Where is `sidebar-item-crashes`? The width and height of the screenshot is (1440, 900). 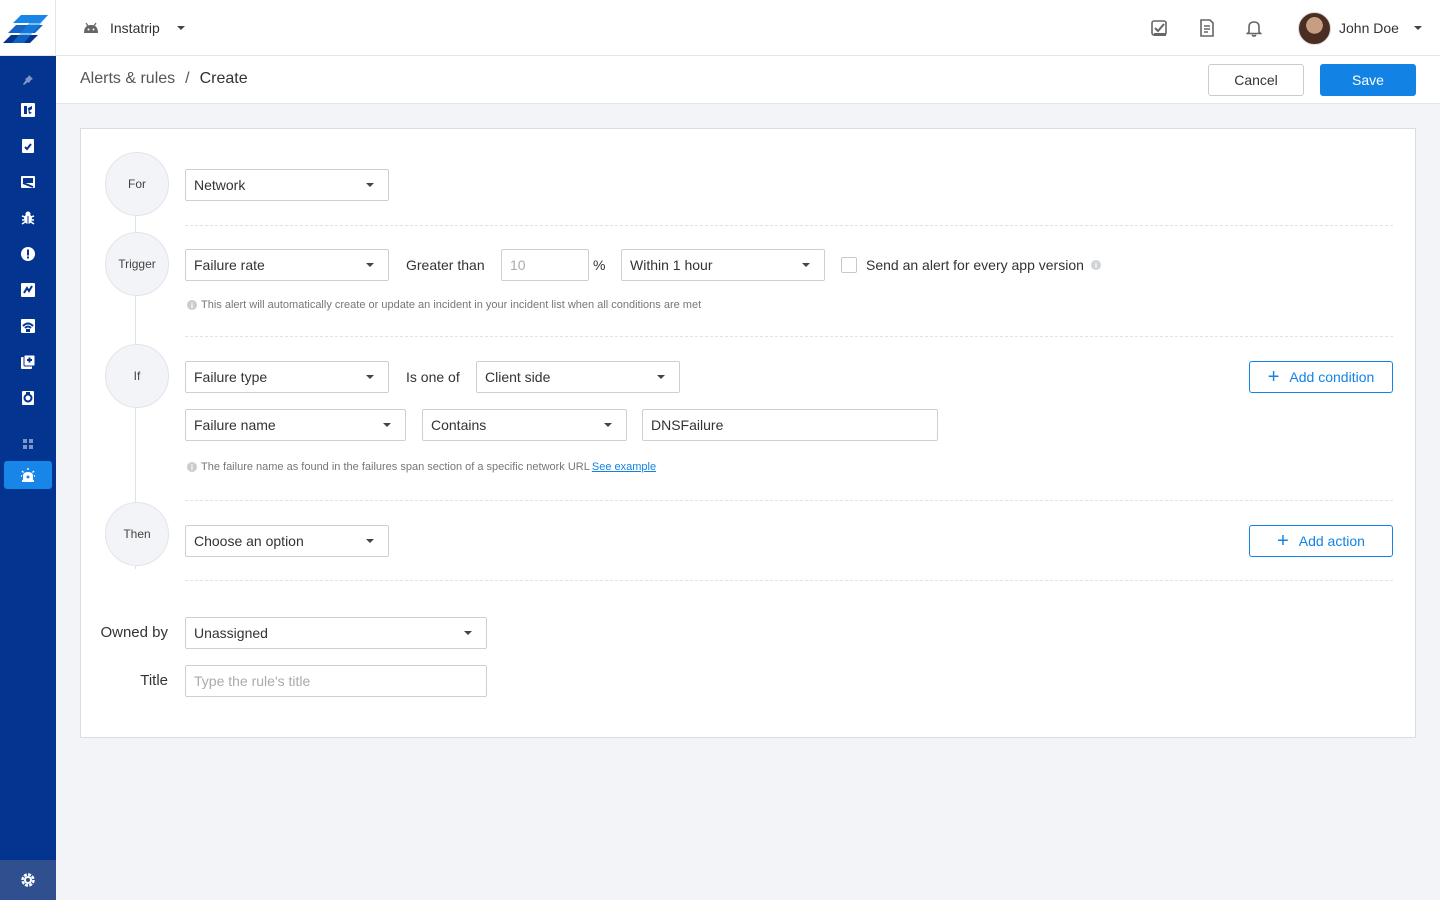
sidebar-item-crashes is located at coordinates (28, 254).